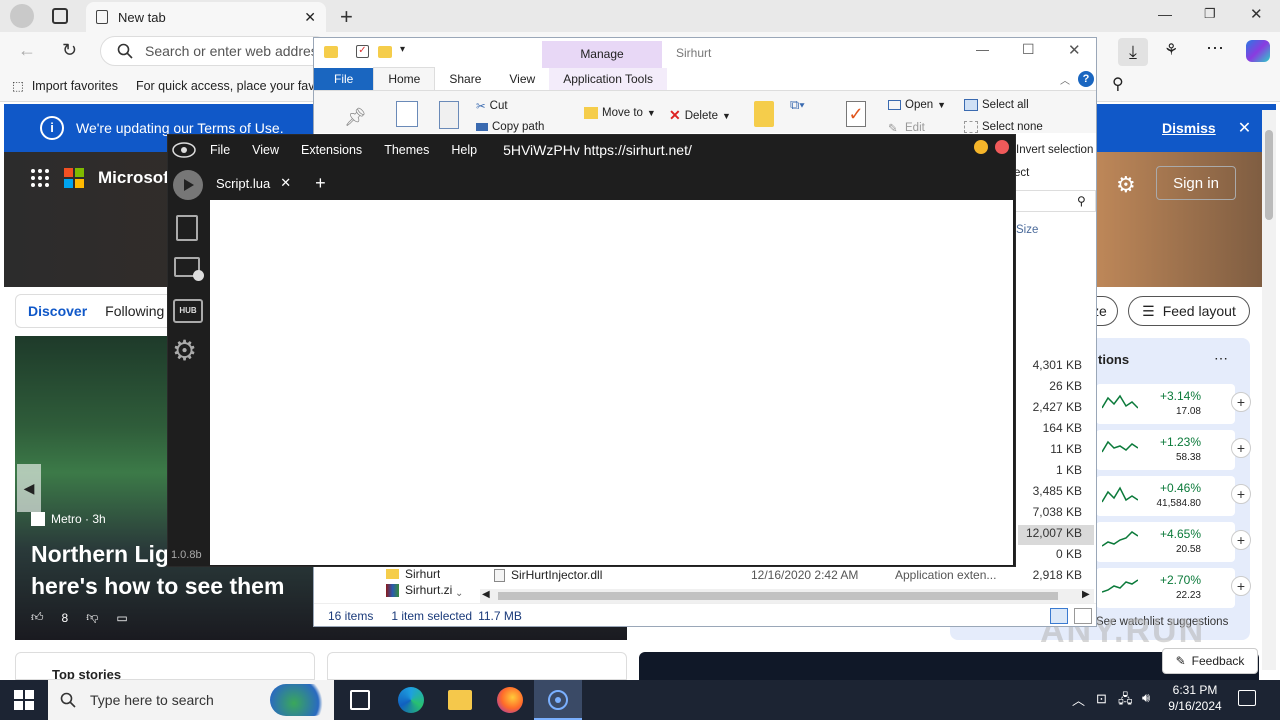 The width and height of the screenshot is (1280, 720). I want to click on new-folder-large-icon, so click(764, 114).